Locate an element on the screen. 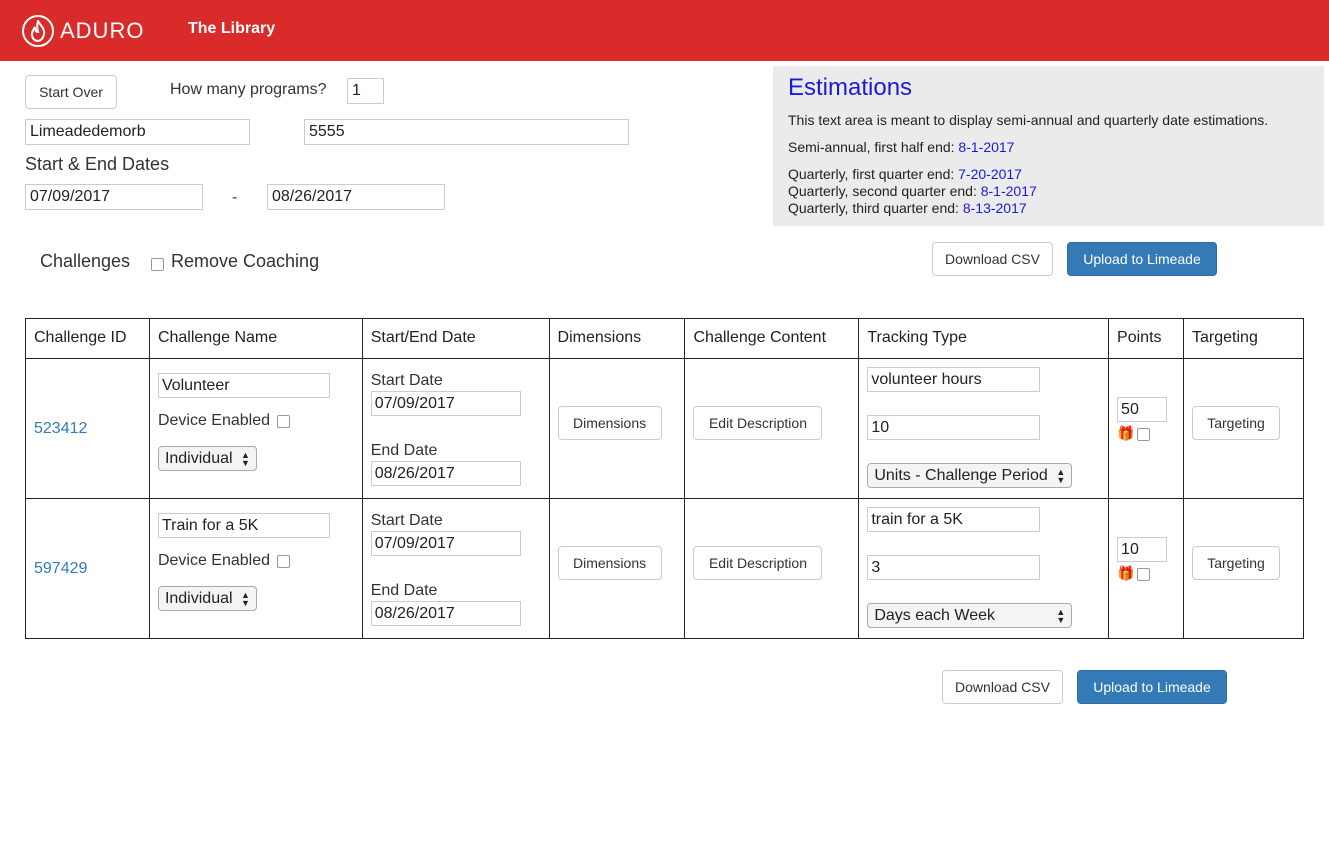 The height and width of the screenshot is (850, 1329). points-input: 50 is located at coordinates (1142, 409).